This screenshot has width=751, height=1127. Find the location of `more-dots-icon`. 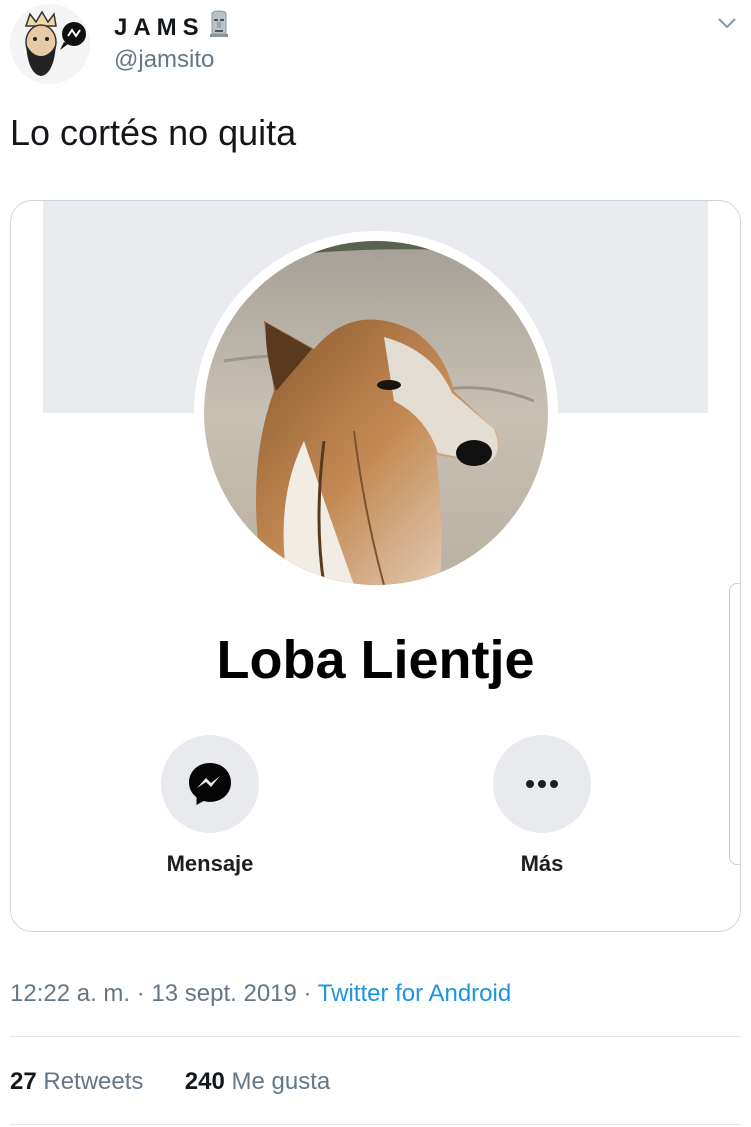

more-dots-icon is located at coordinates (542, 784).